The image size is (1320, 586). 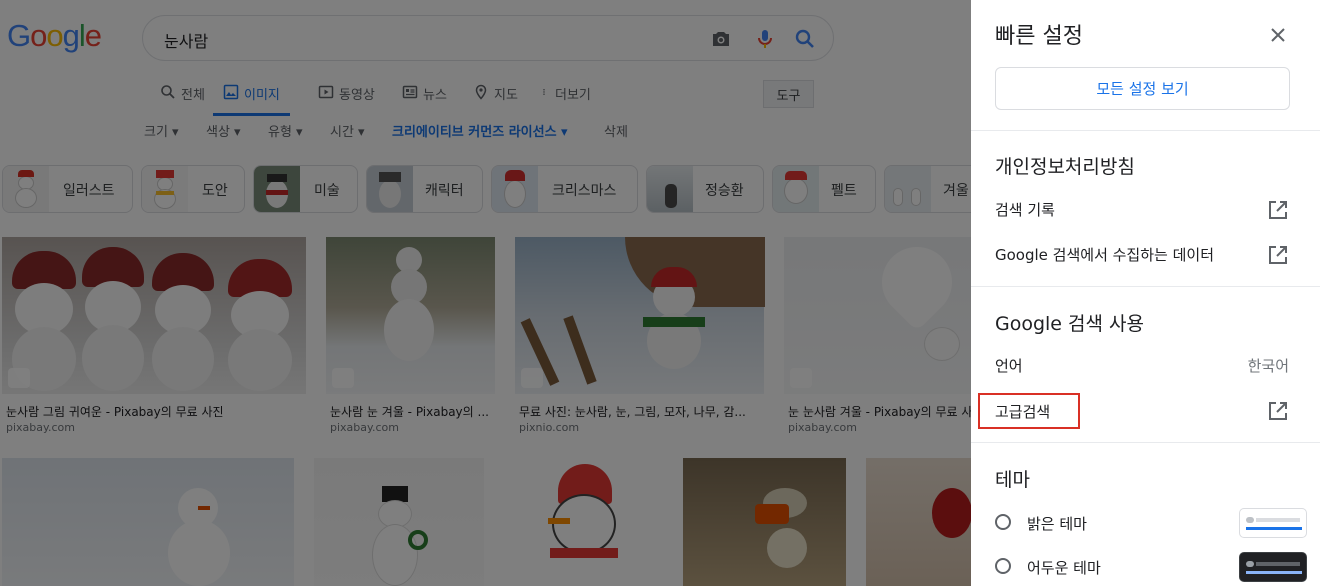 I want to click on collected-data-link: Google 검색에서 수집하는 데이터, so click(x=1104, y=254).